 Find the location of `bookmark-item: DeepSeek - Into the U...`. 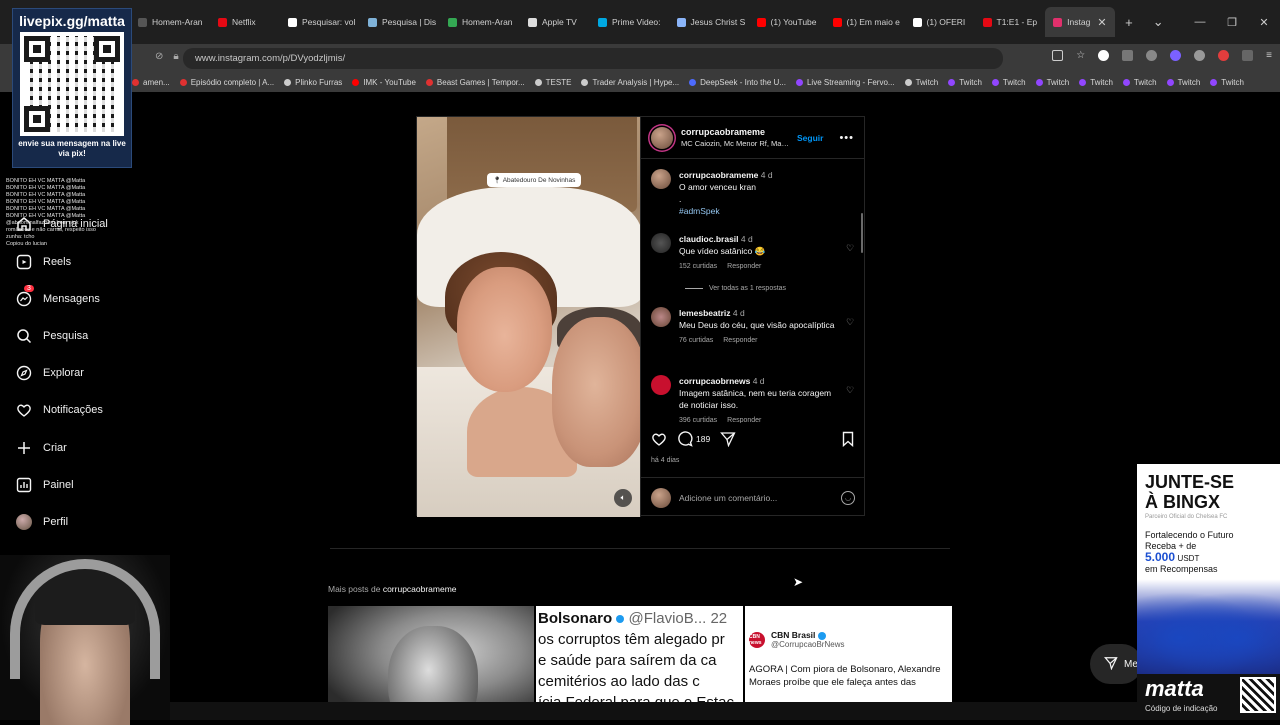

bookmark-item: DeepSeek - Into the U... is located at coordinates (737, 82).